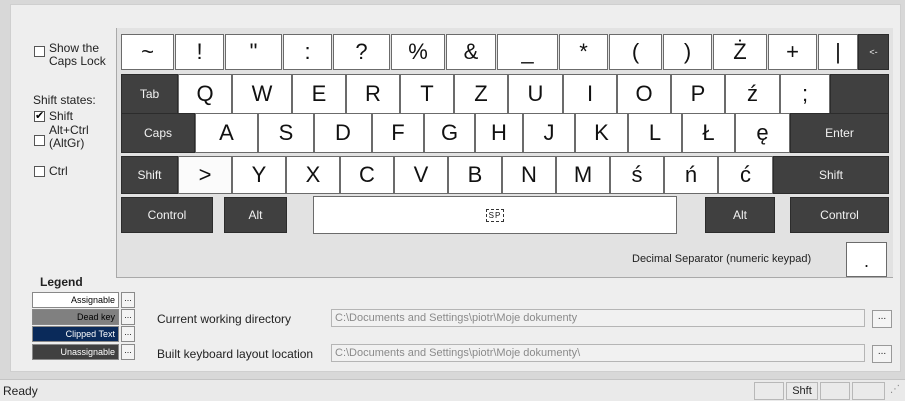 The height and width of the screenshot is (401, 905). What do you see at coordinates (255, 215) in the screenshot?
I see `left-alt-key: Alt` at bounding box center [255, 215].